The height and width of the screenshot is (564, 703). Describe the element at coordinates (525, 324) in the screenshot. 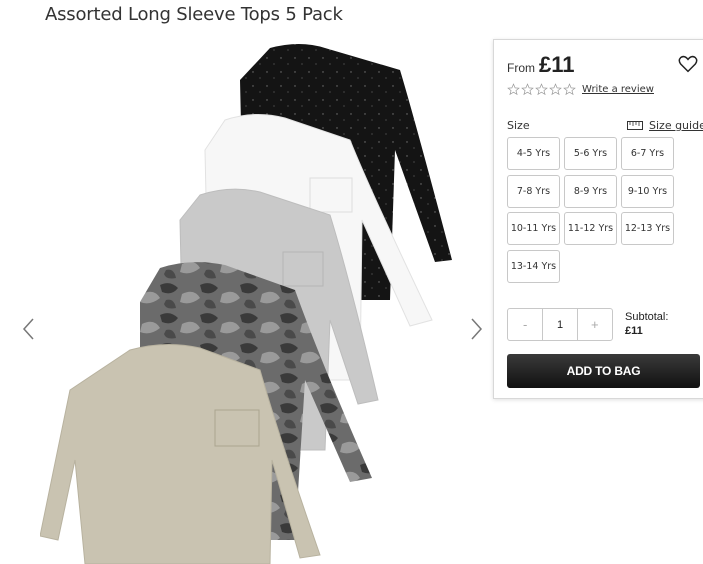

I see `quantity-decrease-button: -` at that location.